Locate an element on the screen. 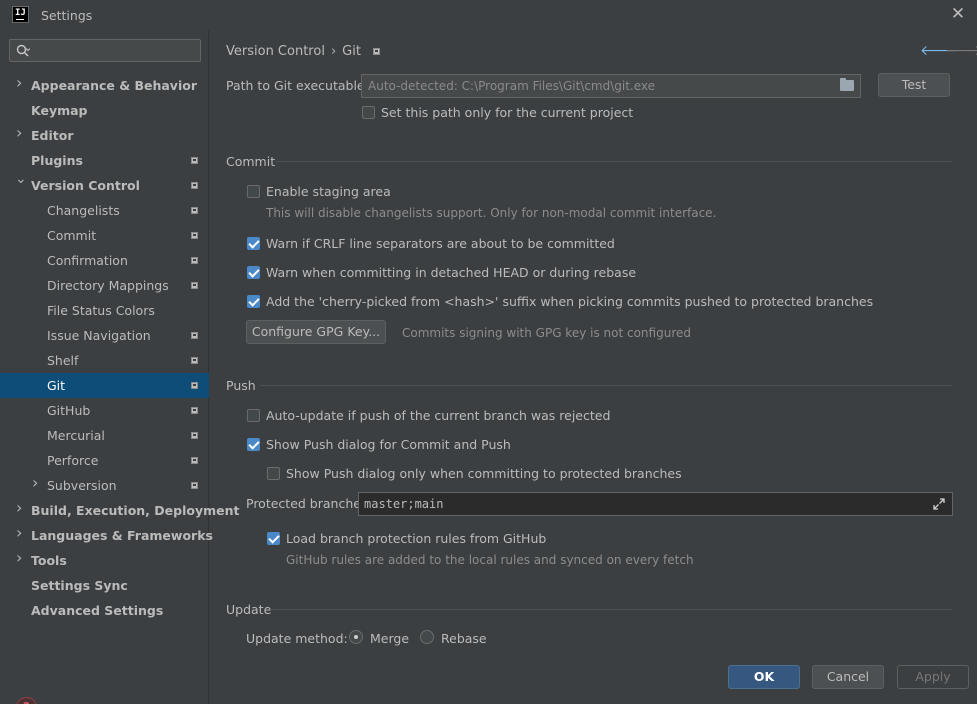  show-push-dialog-checkbox is located at coordinates (253, 444).